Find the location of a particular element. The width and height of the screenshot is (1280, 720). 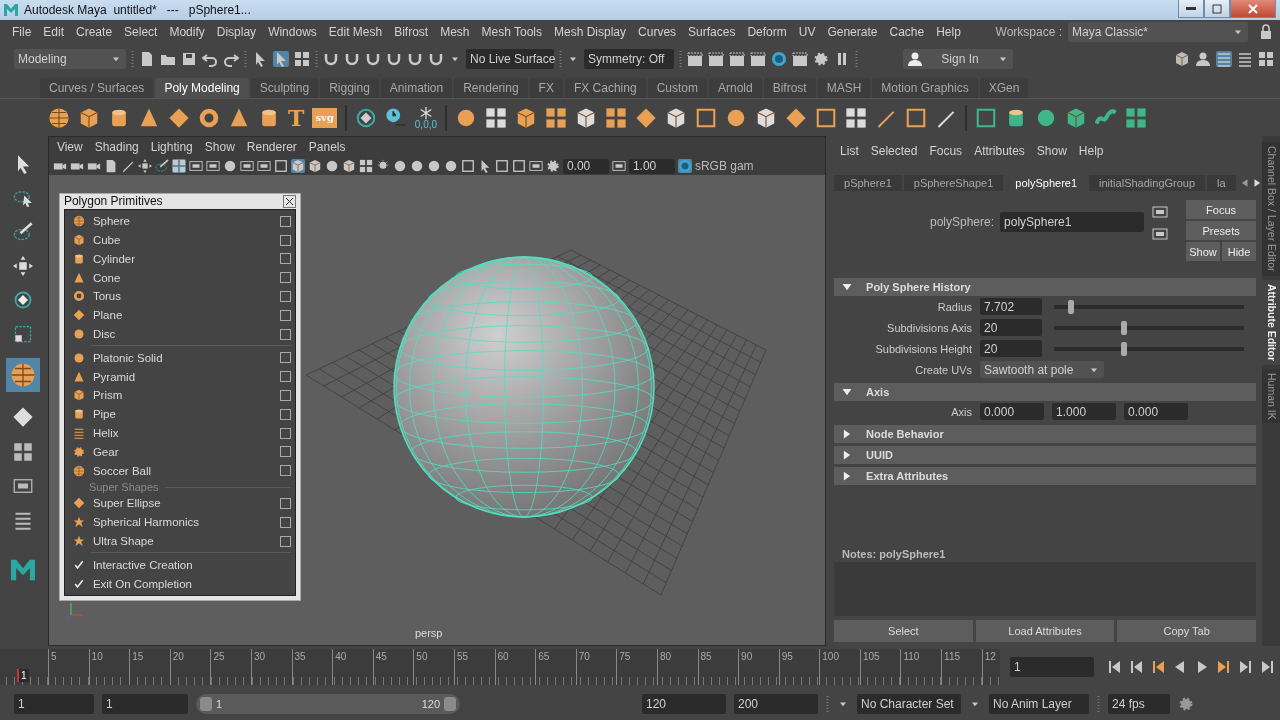

menu-item: Display is located at coordinates (236, 32).